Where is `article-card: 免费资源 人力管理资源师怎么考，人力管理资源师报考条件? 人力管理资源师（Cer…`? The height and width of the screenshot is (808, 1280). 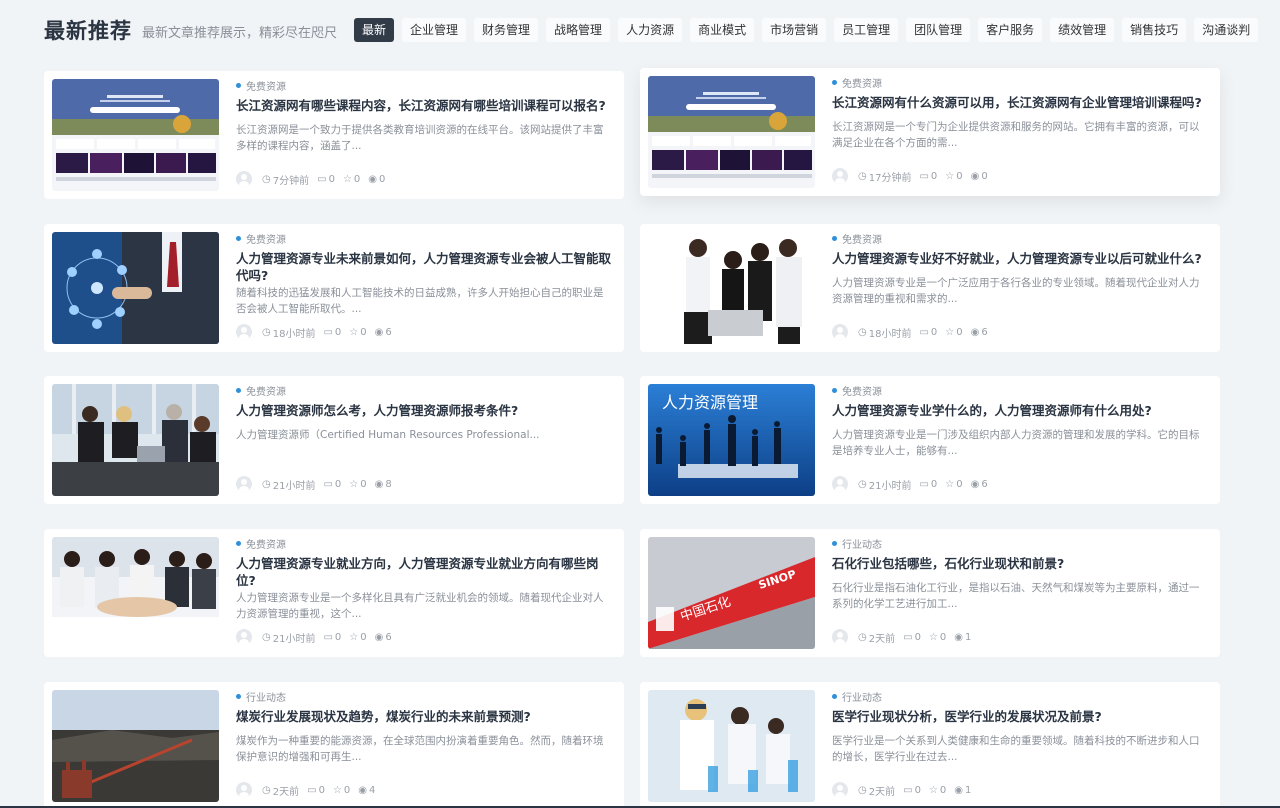 article-card: 免费资源 人力管理资源师怎么考，人力管理资源师报考条件? 人力管理资源师（Cer… is located at coordinates (334, 440).